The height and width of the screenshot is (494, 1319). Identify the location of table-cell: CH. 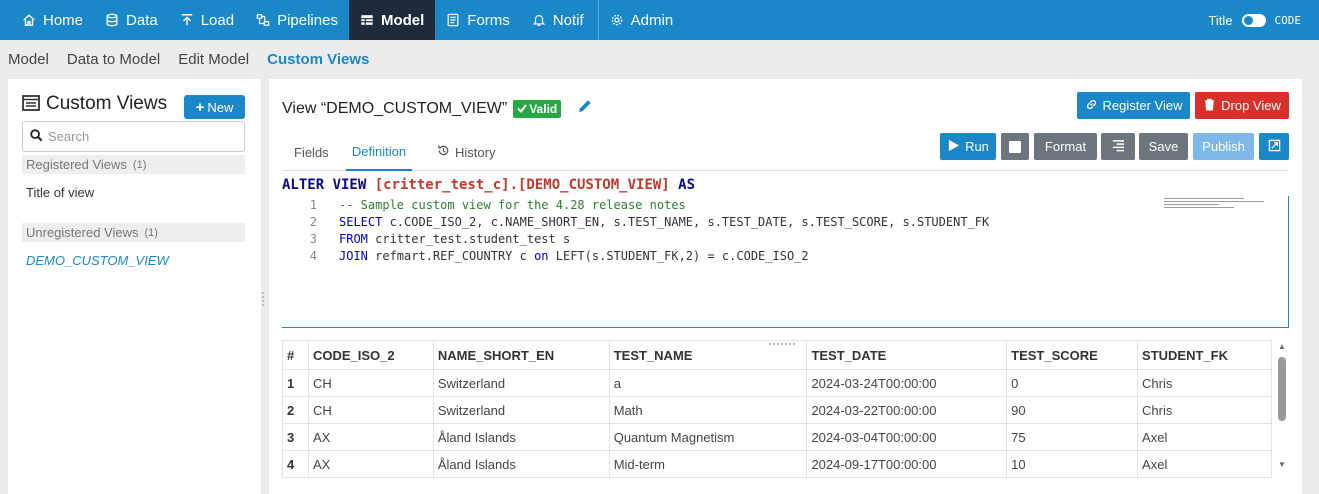
(370, 410).